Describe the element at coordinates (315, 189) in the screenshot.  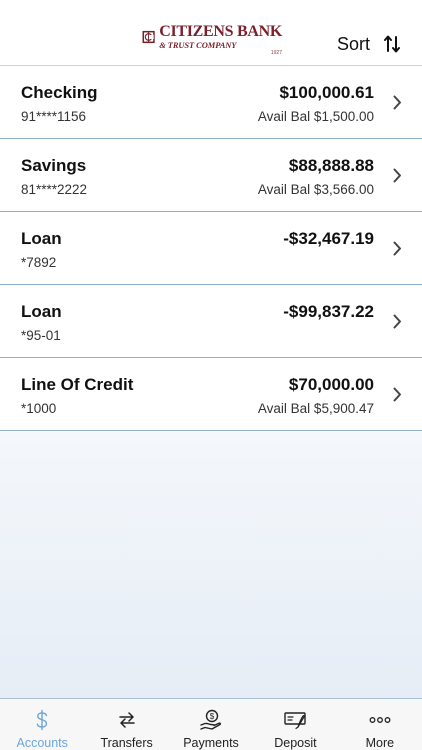
I see `available-balance: Avail Bal $3,566.00` at that location.